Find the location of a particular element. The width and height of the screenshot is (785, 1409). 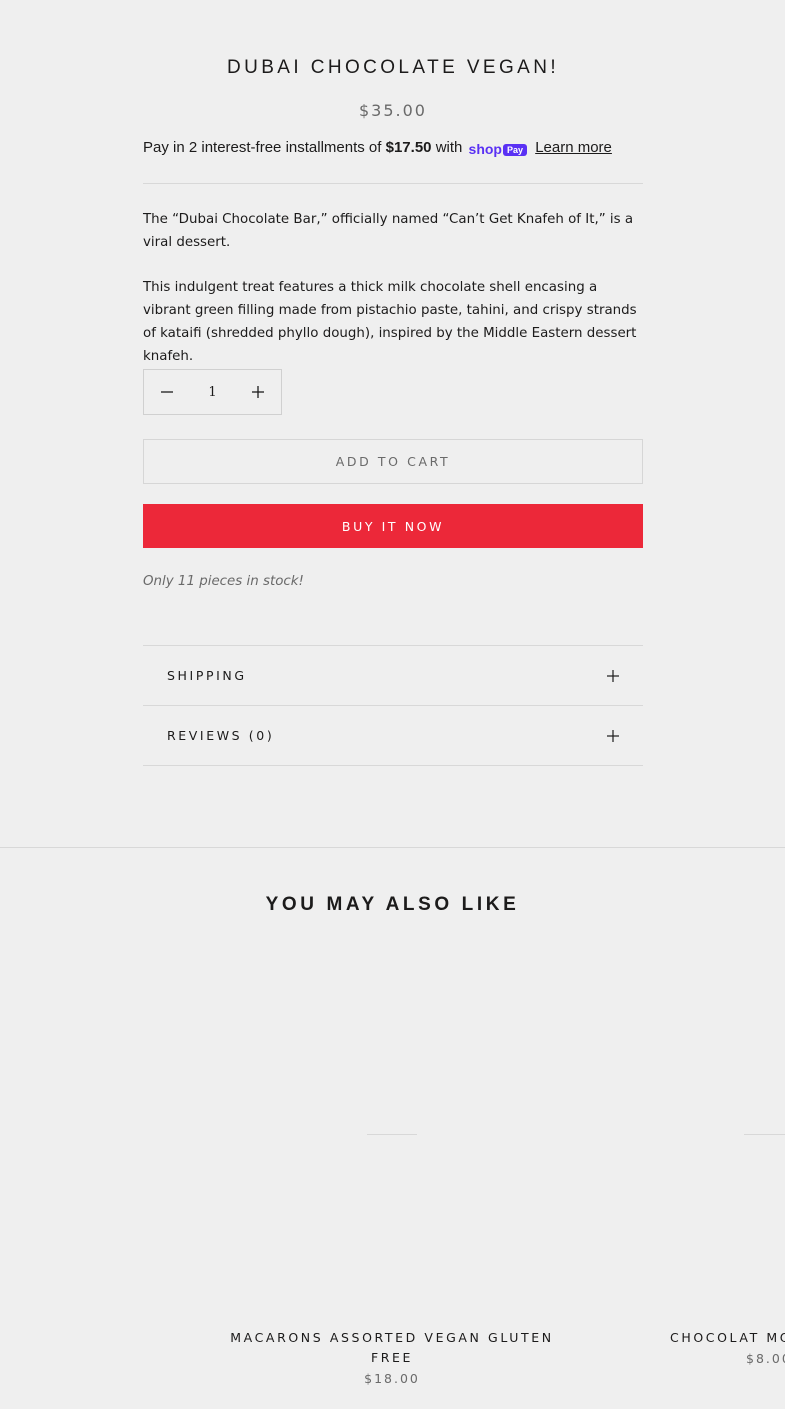

learn-more-link: Learn more is located at coordinates (573, 147).